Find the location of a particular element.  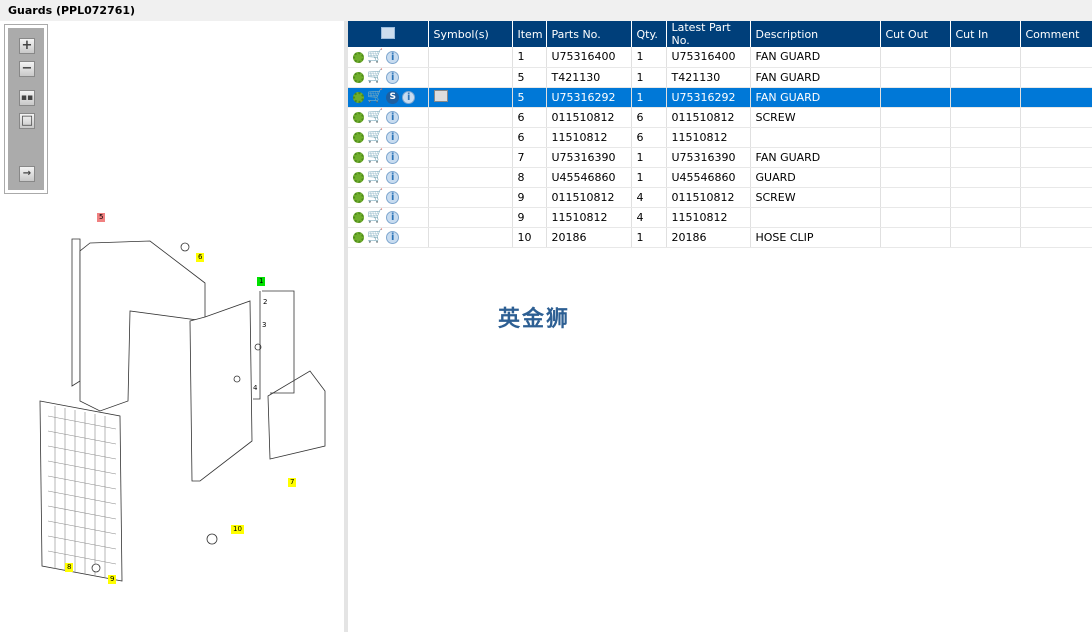

table-row: 🛒 Si 5 U75316292 1 U75316292 FAN GUARD is located at coordinates (720, 97).